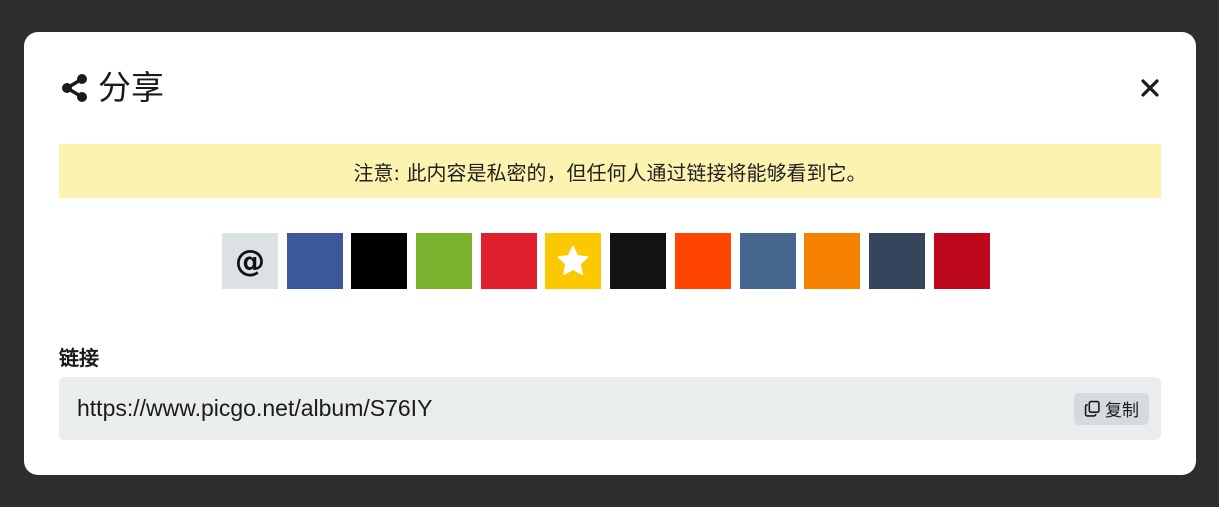 The height and width of the screenshot is (507, 1219). I want to click on share-slate-button, so click(896, 261).